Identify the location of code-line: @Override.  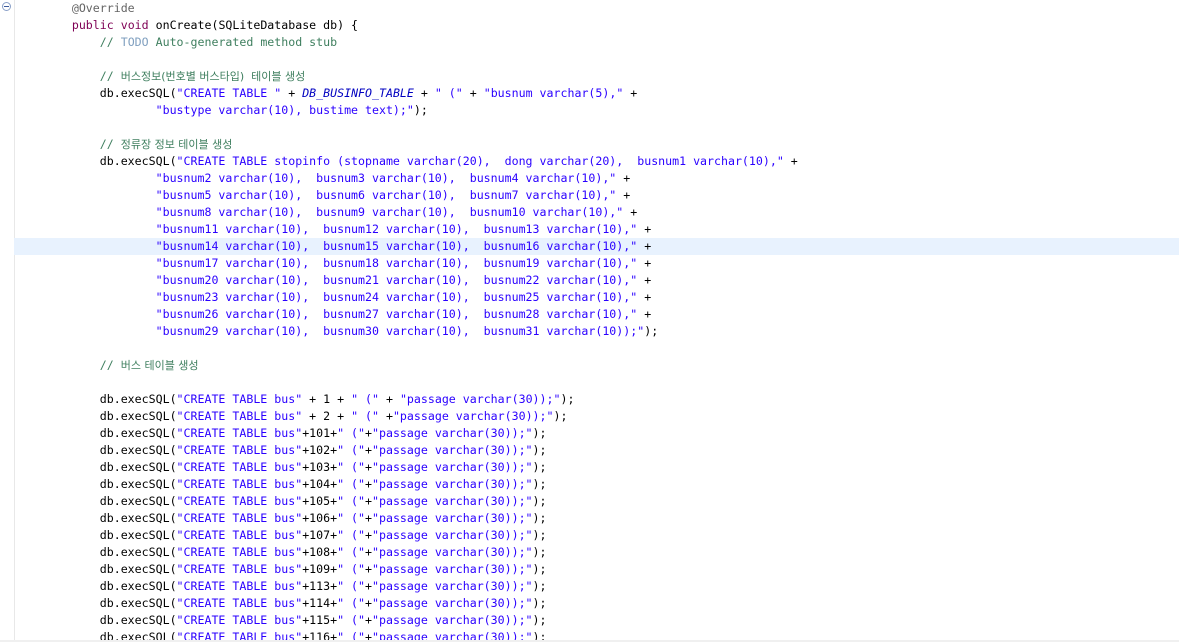
(596, 8).